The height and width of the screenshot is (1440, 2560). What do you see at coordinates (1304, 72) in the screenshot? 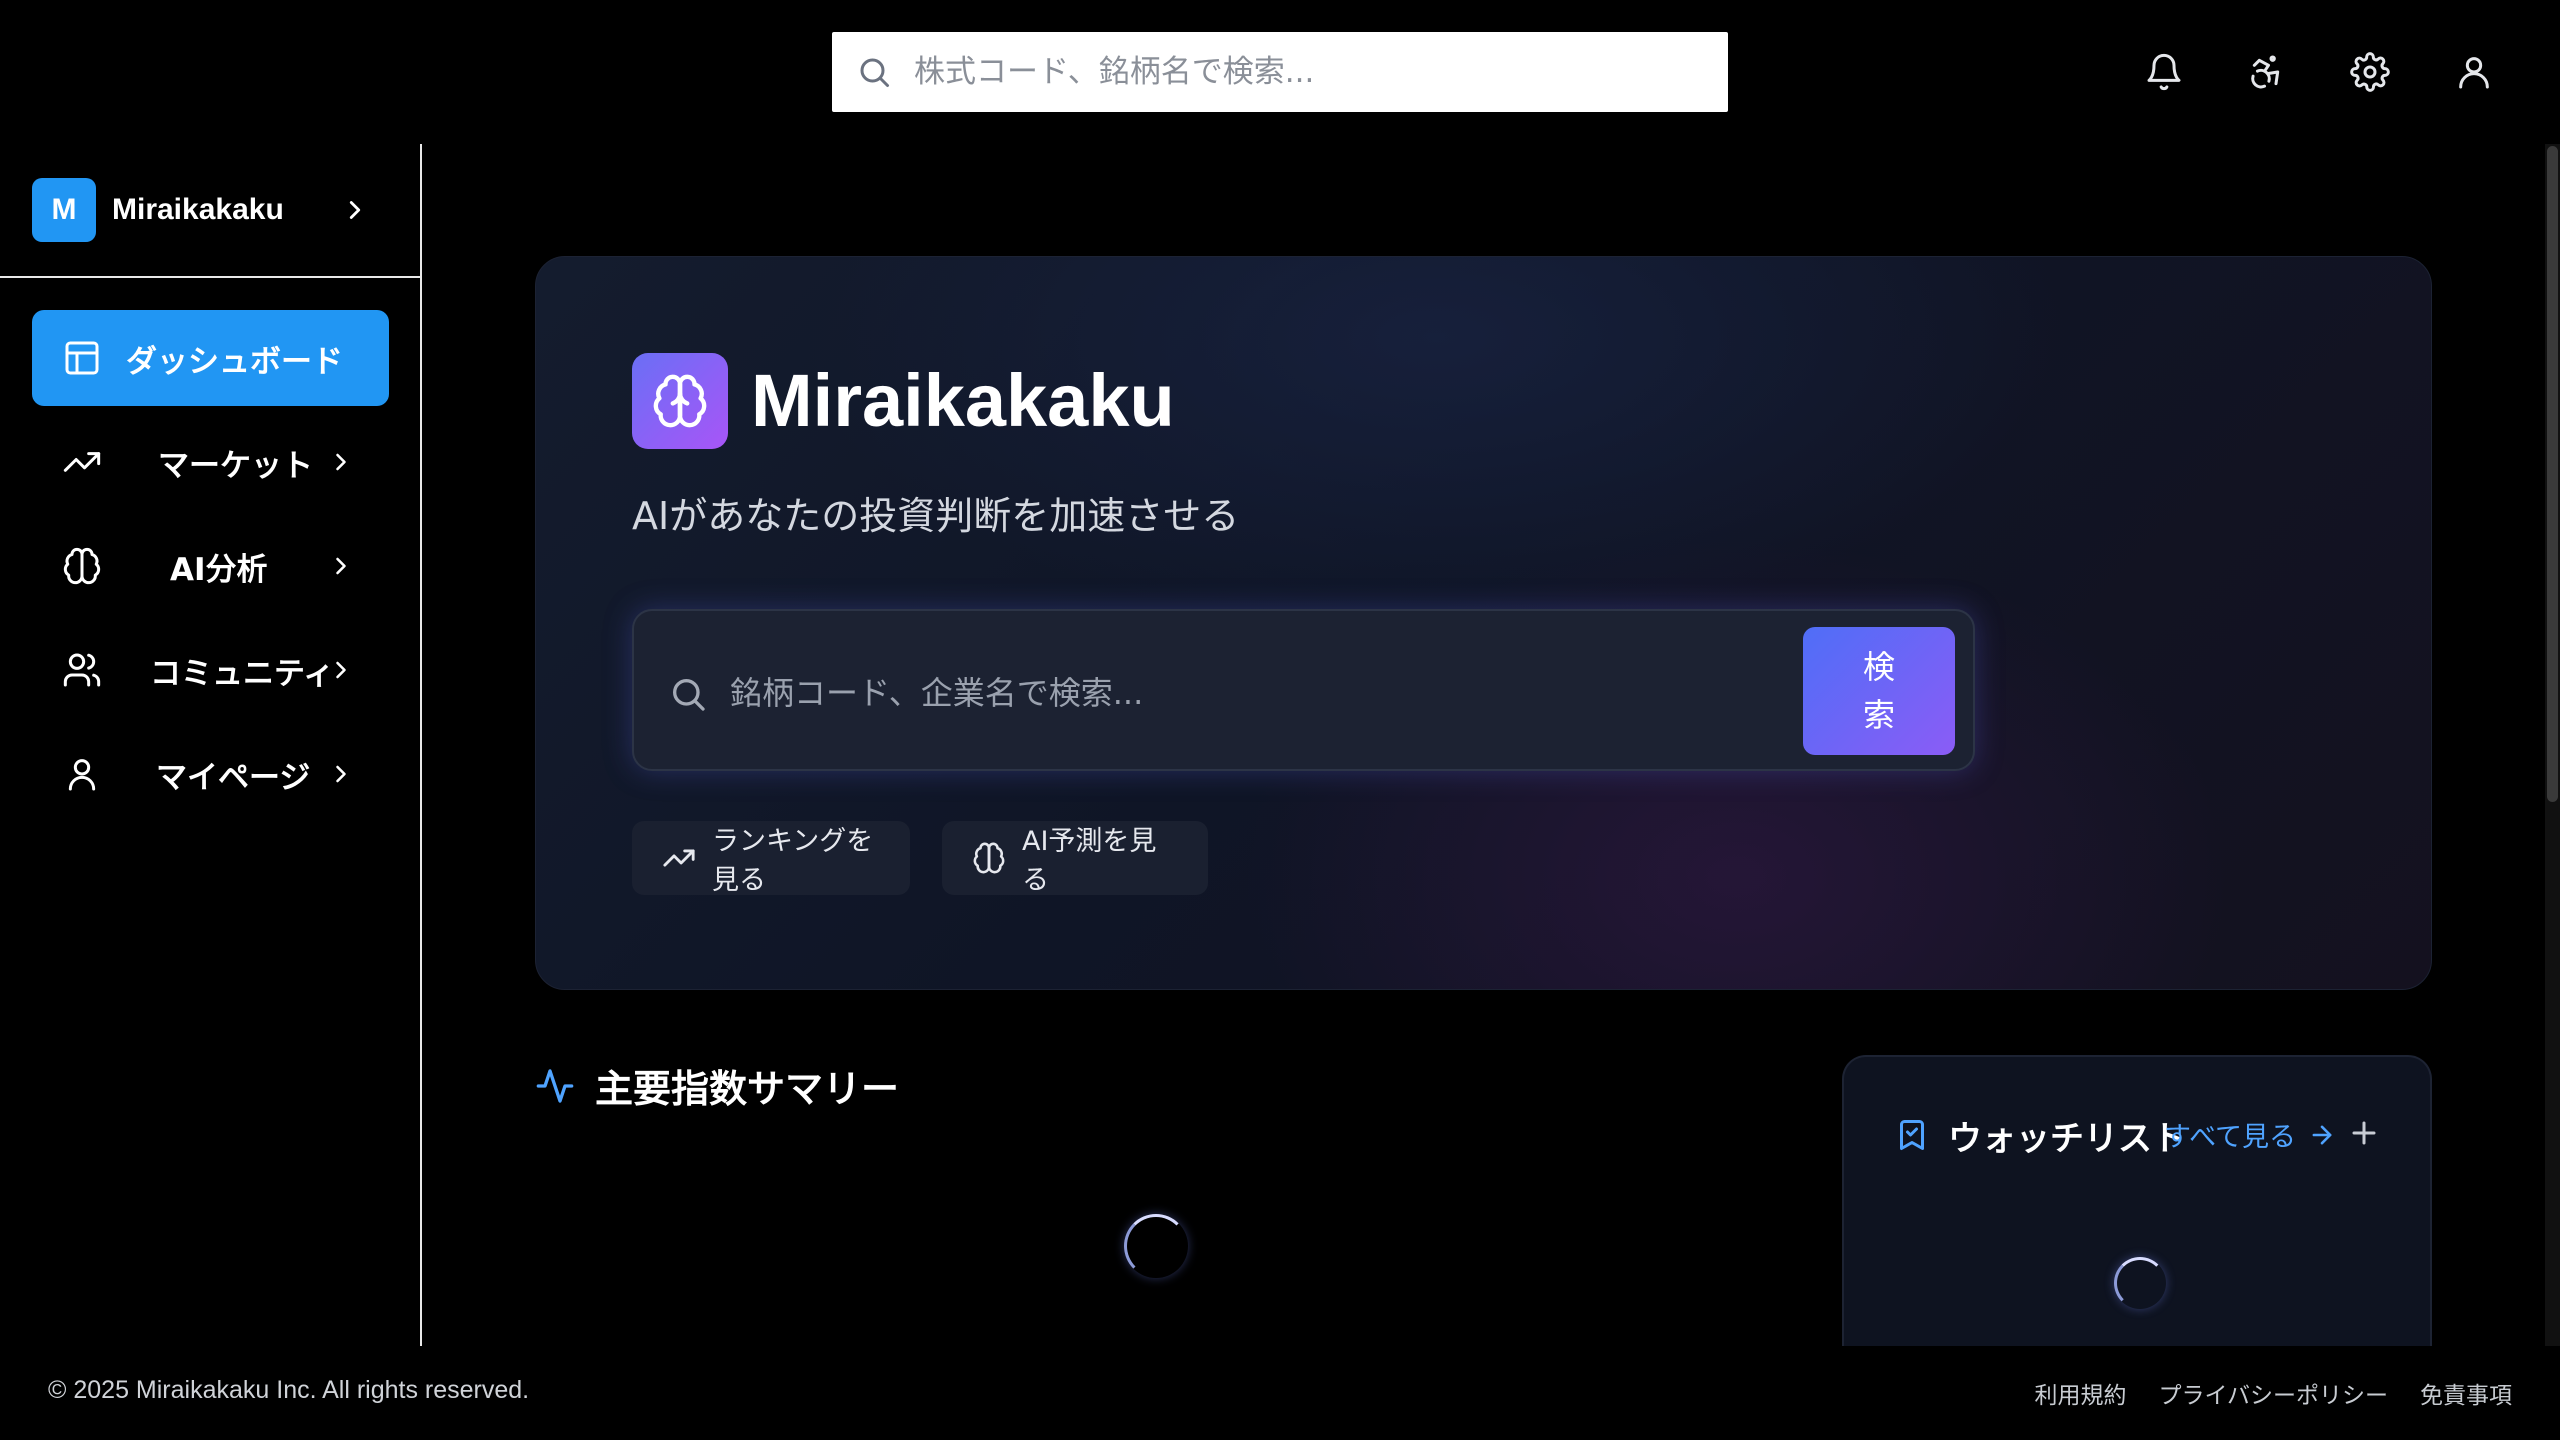
I see `global-search-input` at bounding box center [1304, 72].